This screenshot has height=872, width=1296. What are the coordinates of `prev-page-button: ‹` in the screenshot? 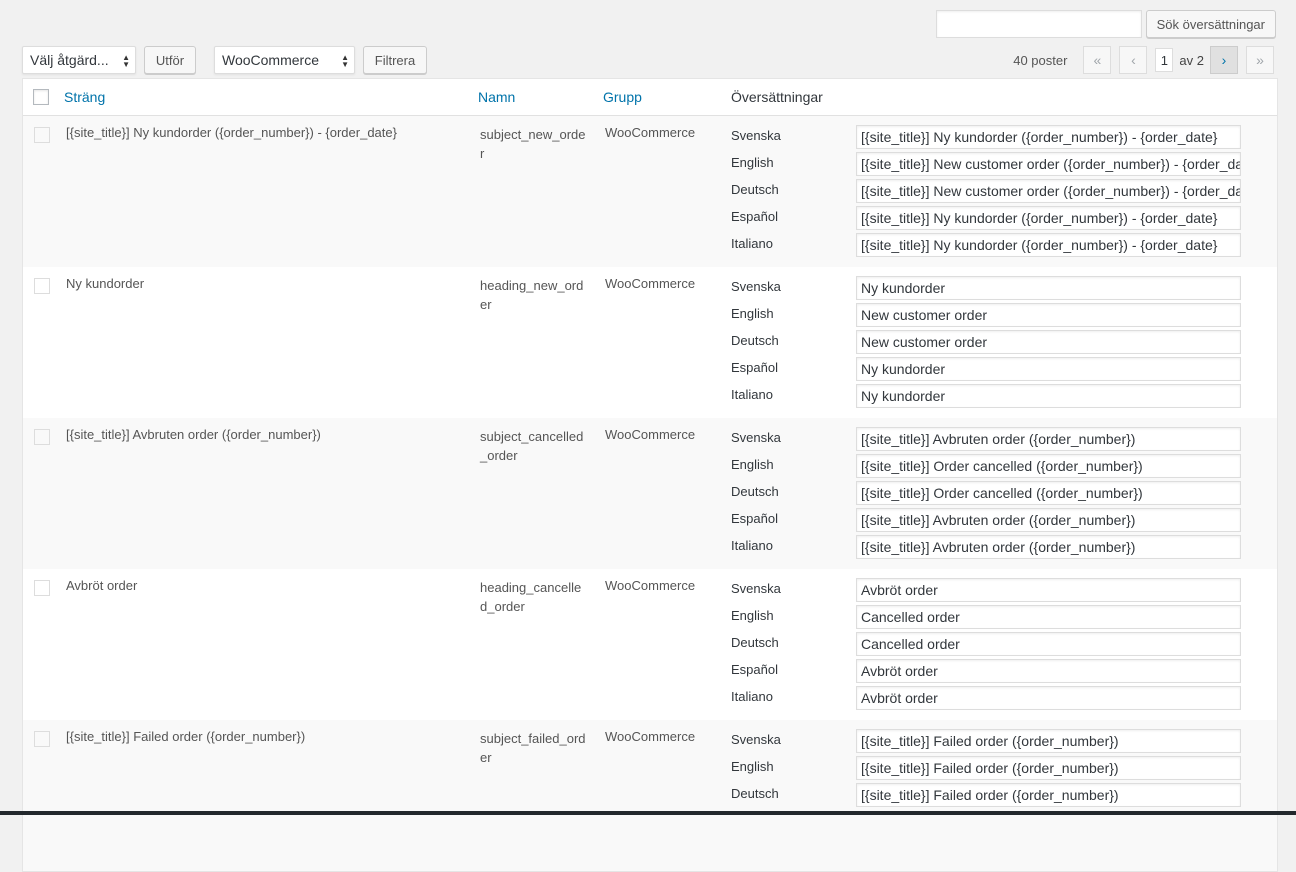 It's located at (1133, 60).